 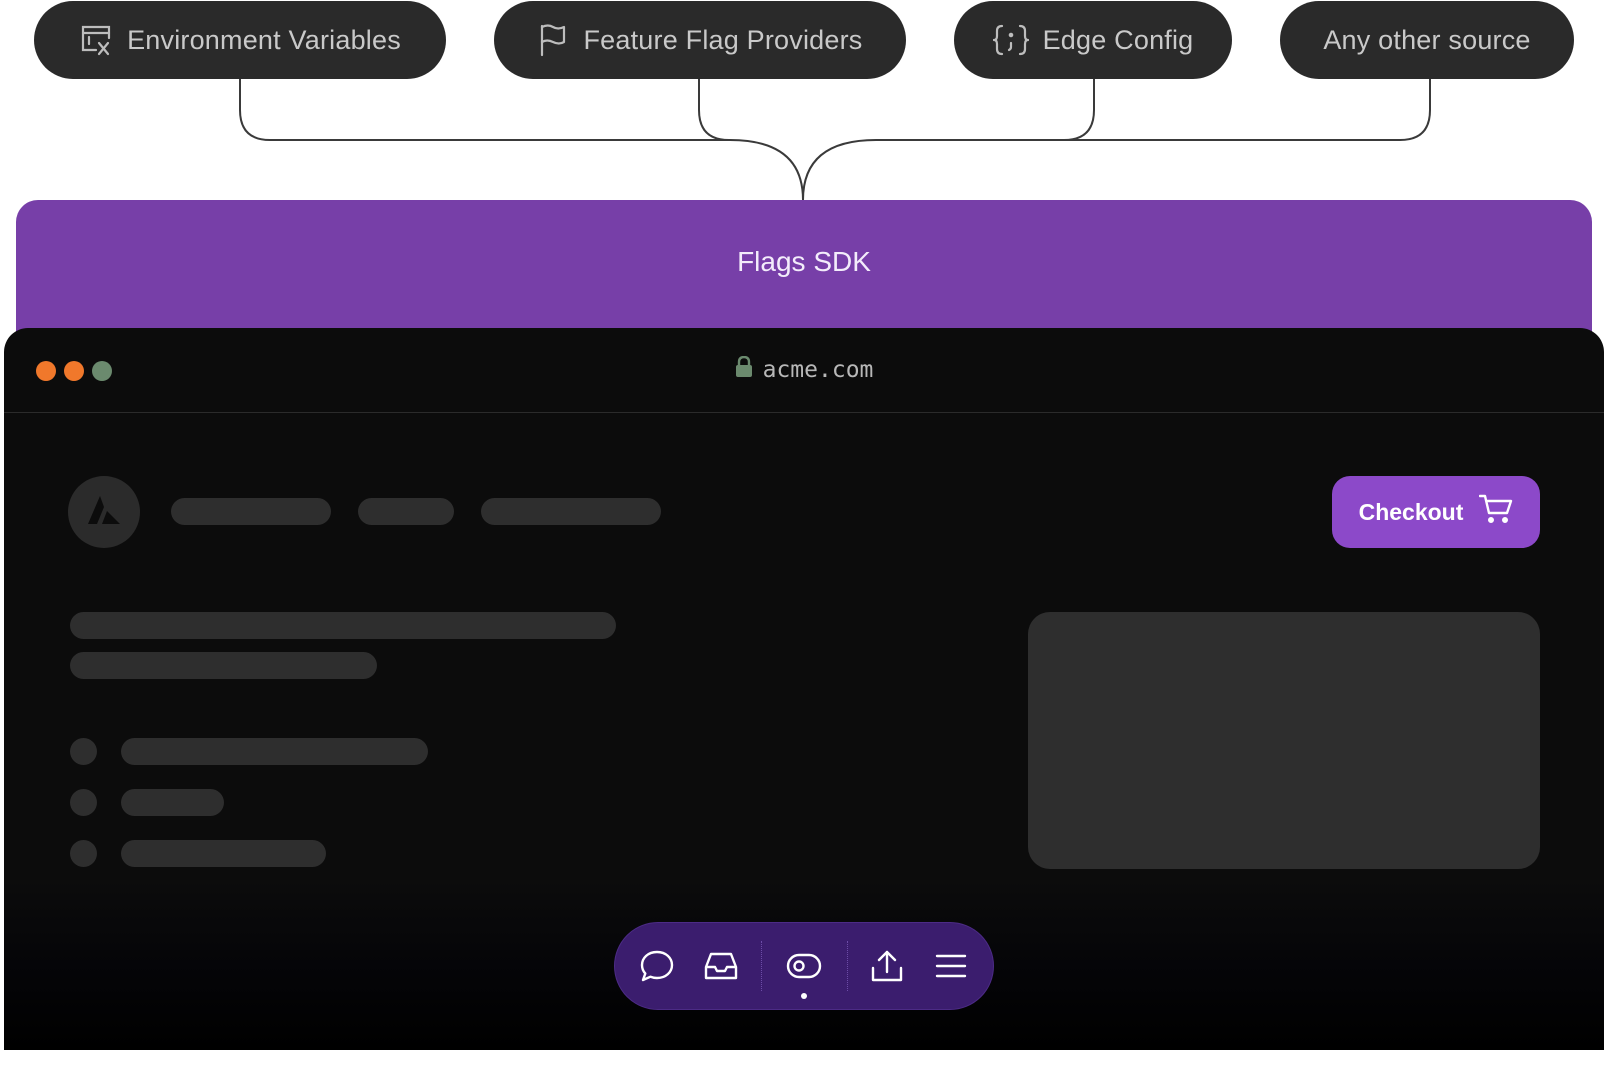 What do you see at coordinates (1116, 139) in the screenshot?
I see `connector-other` at bounding box center [1116, 139].